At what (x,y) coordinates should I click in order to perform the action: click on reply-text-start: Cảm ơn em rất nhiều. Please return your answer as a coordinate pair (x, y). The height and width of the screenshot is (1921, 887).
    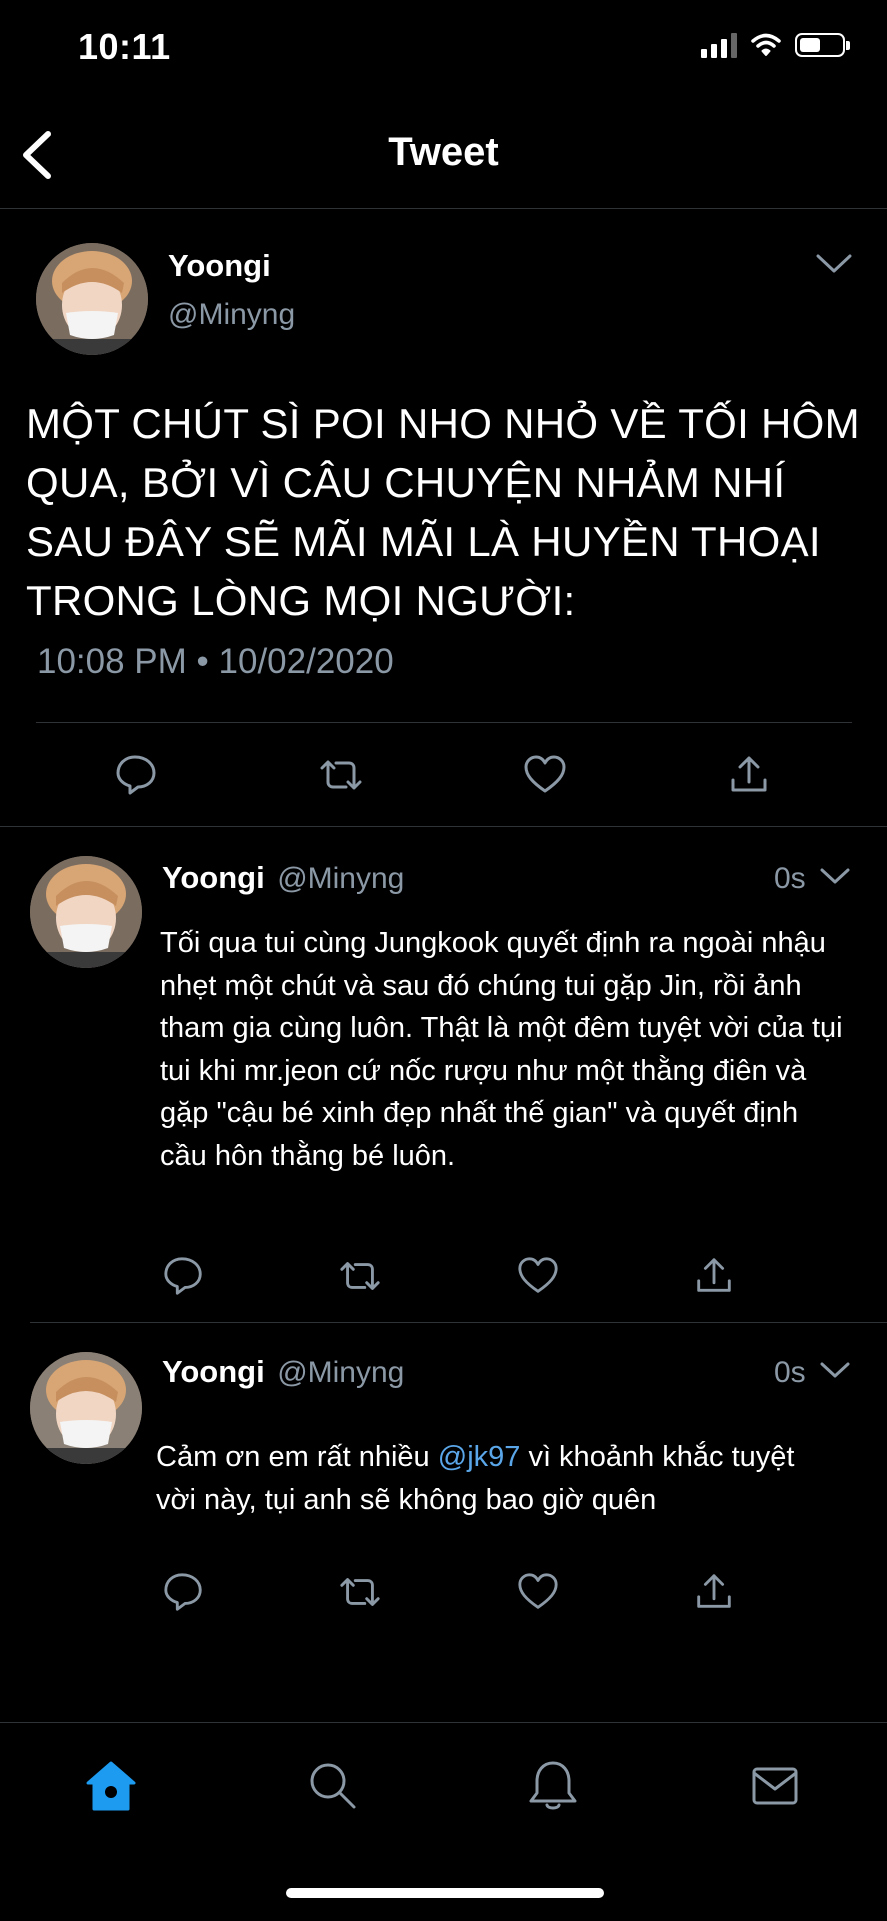
    Looking at the image, I should click on (297, 1457).